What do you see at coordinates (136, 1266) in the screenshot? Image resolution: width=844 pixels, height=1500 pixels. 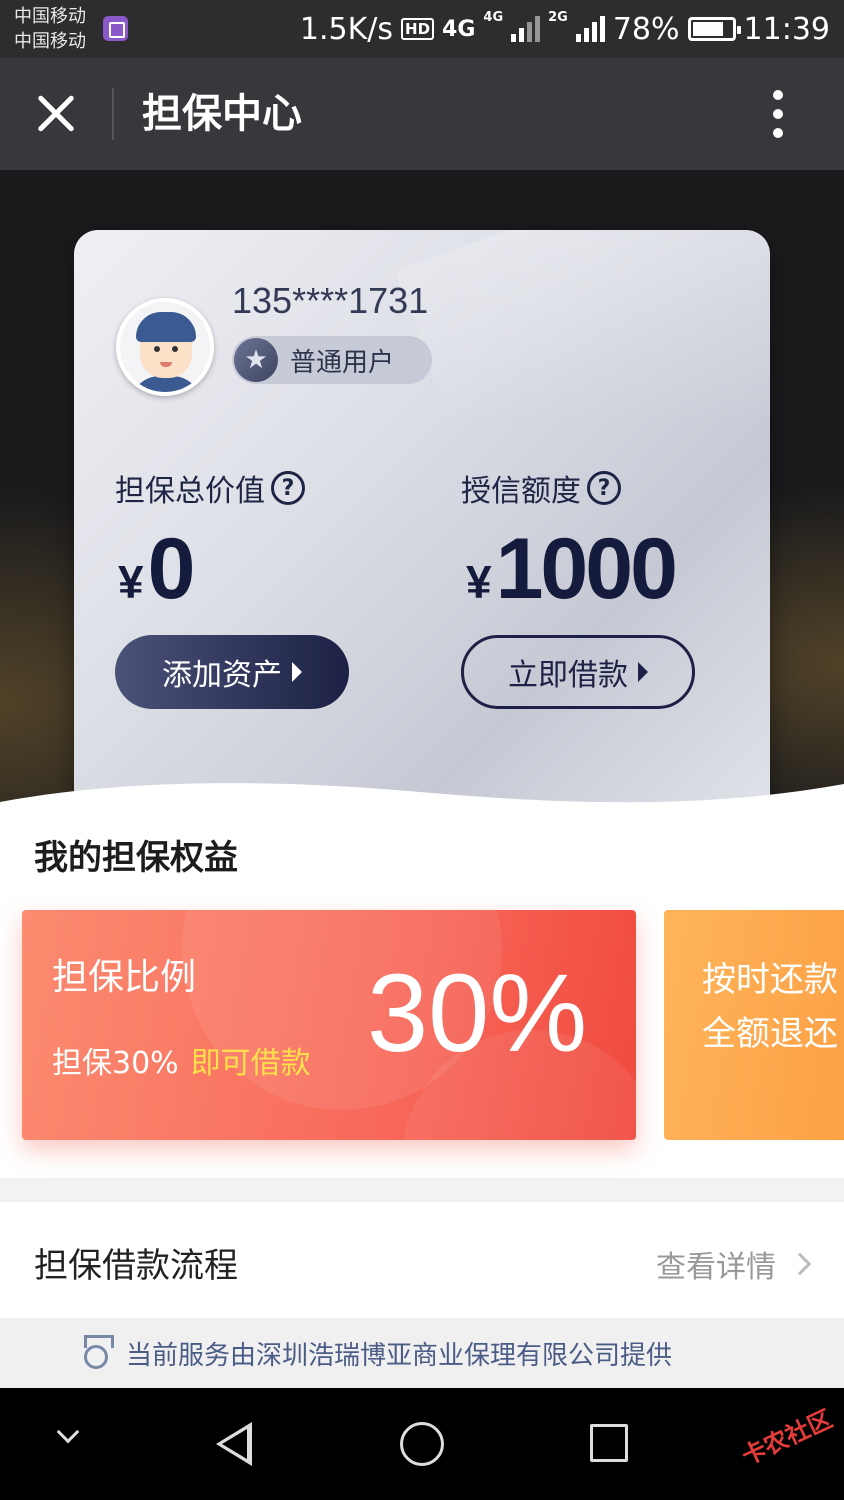 I see `process-title: 担保借款流程` at bounding box center [136, 1266].